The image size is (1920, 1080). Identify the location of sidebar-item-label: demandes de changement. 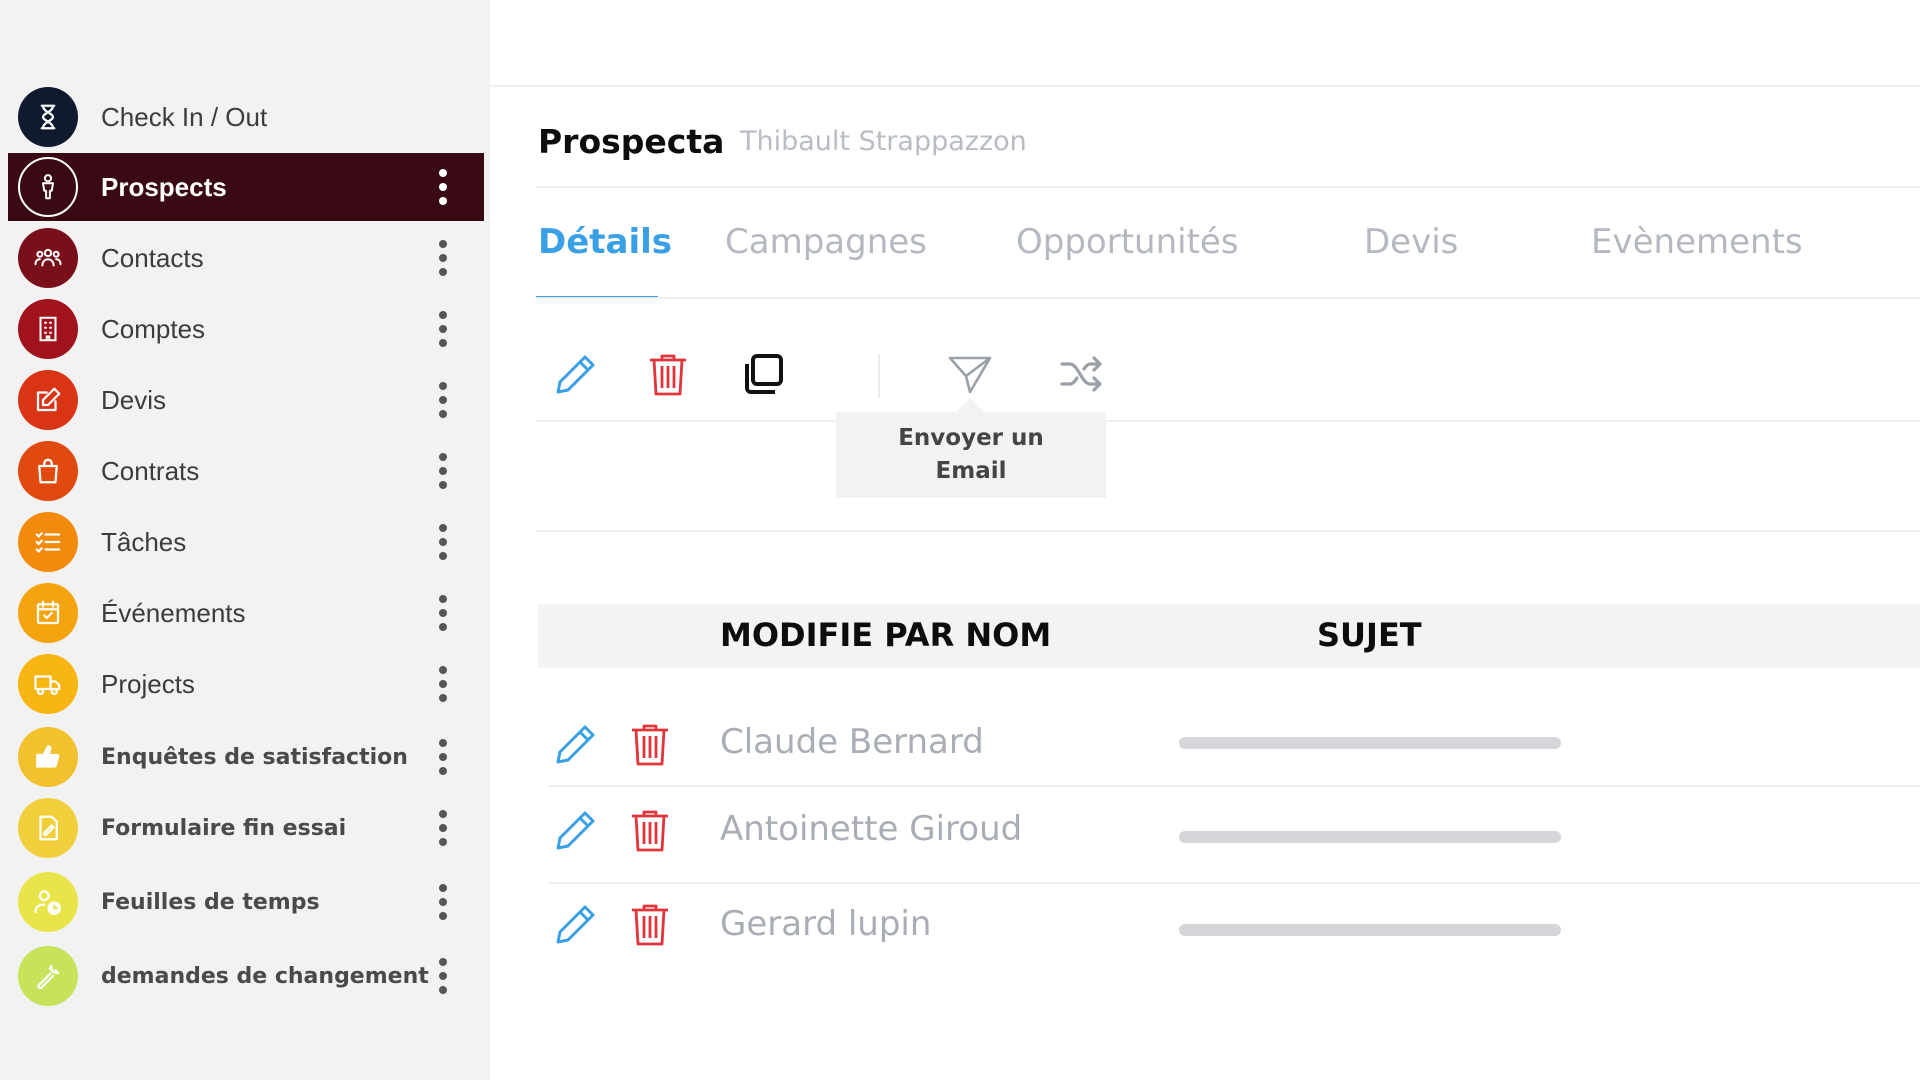
(265, 976).